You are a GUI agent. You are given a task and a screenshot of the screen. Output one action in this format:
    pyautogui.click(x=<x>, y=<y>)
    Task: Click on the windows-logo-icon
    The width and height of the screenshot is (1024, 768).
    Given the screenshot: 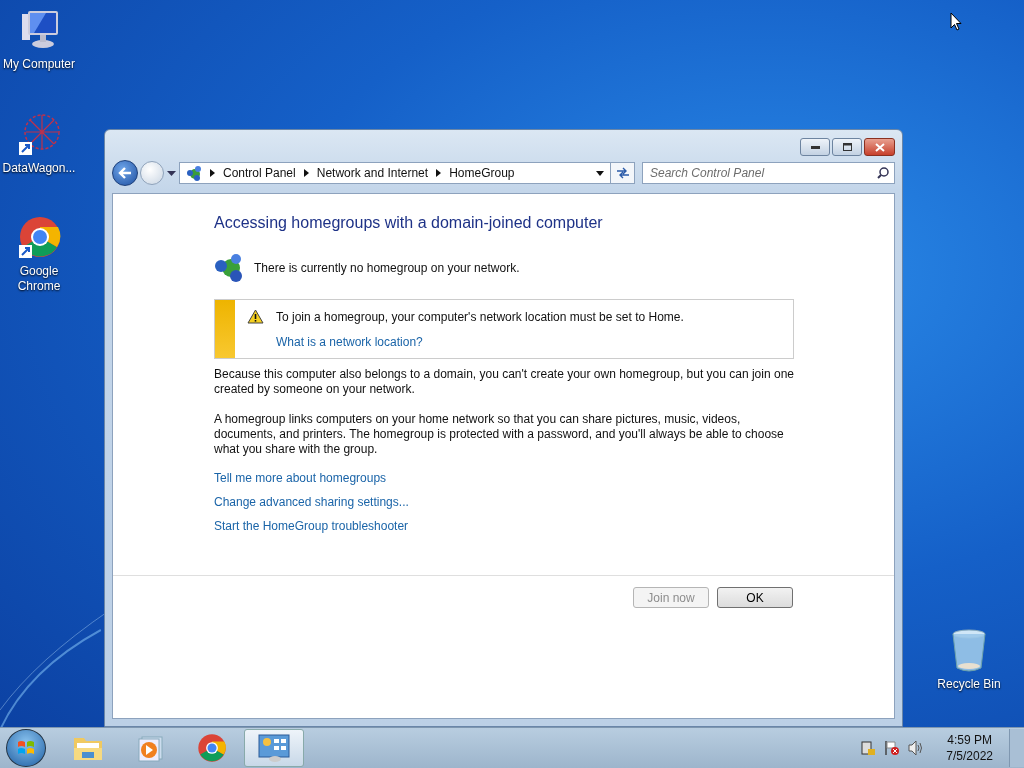 What is the action you would take?
    pyautogui.click(x=26, y=748)
    